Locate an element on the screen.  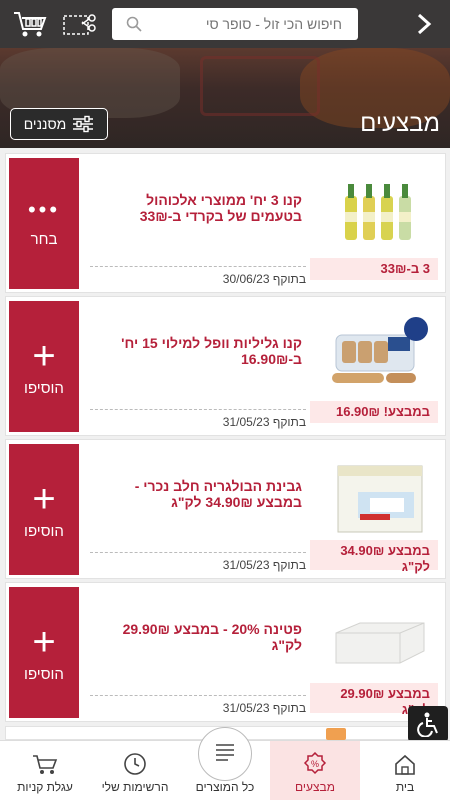
more-dots-icon: ••• is located at coordinates (44, 209).